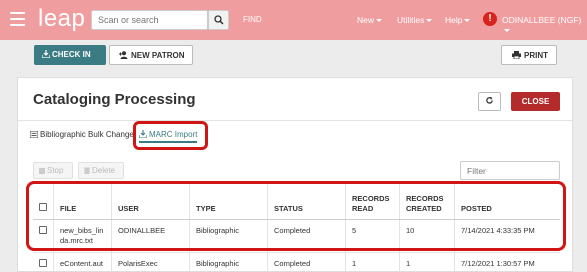 This screenshot has height=272, width=587. I want to click on row-checkbox, so click(43, 262).